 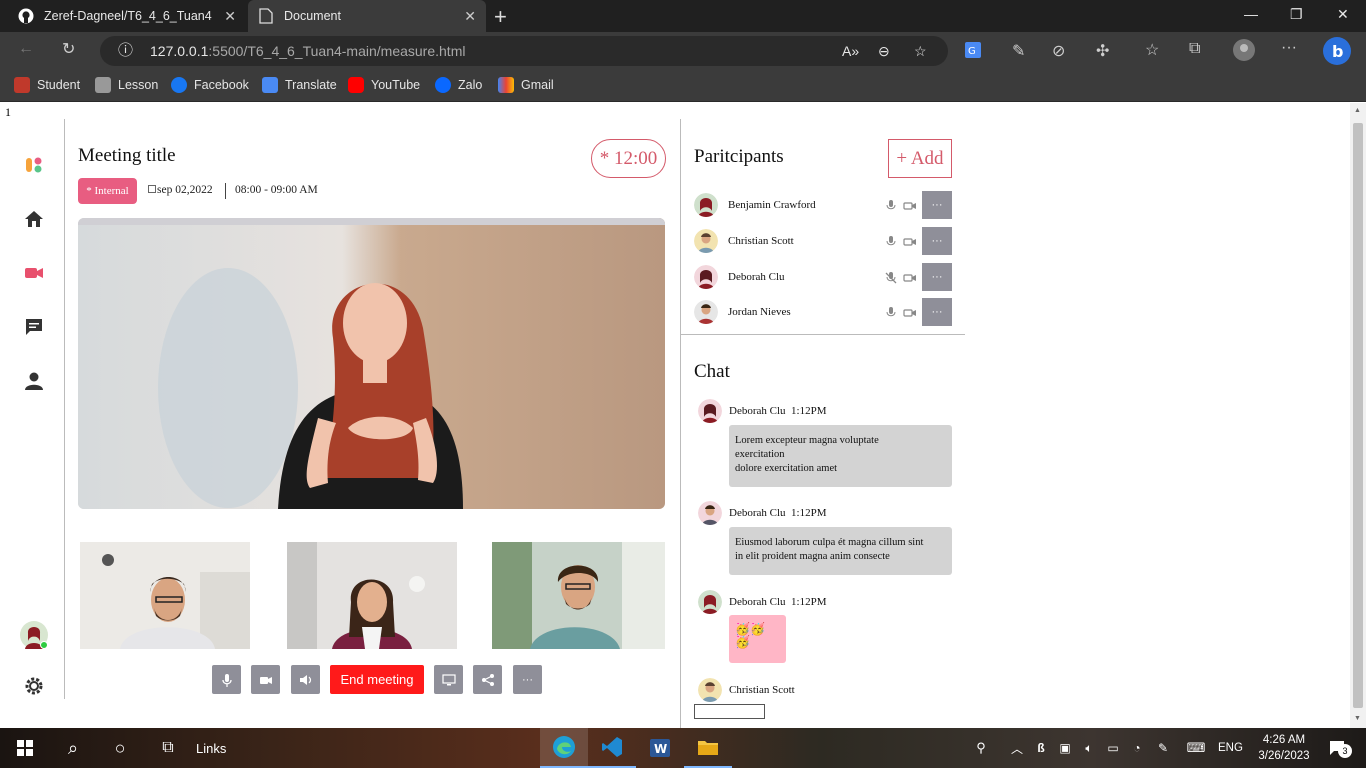 I want to click on bookmark-youtube: YouTube, so click(x=384, y=85).